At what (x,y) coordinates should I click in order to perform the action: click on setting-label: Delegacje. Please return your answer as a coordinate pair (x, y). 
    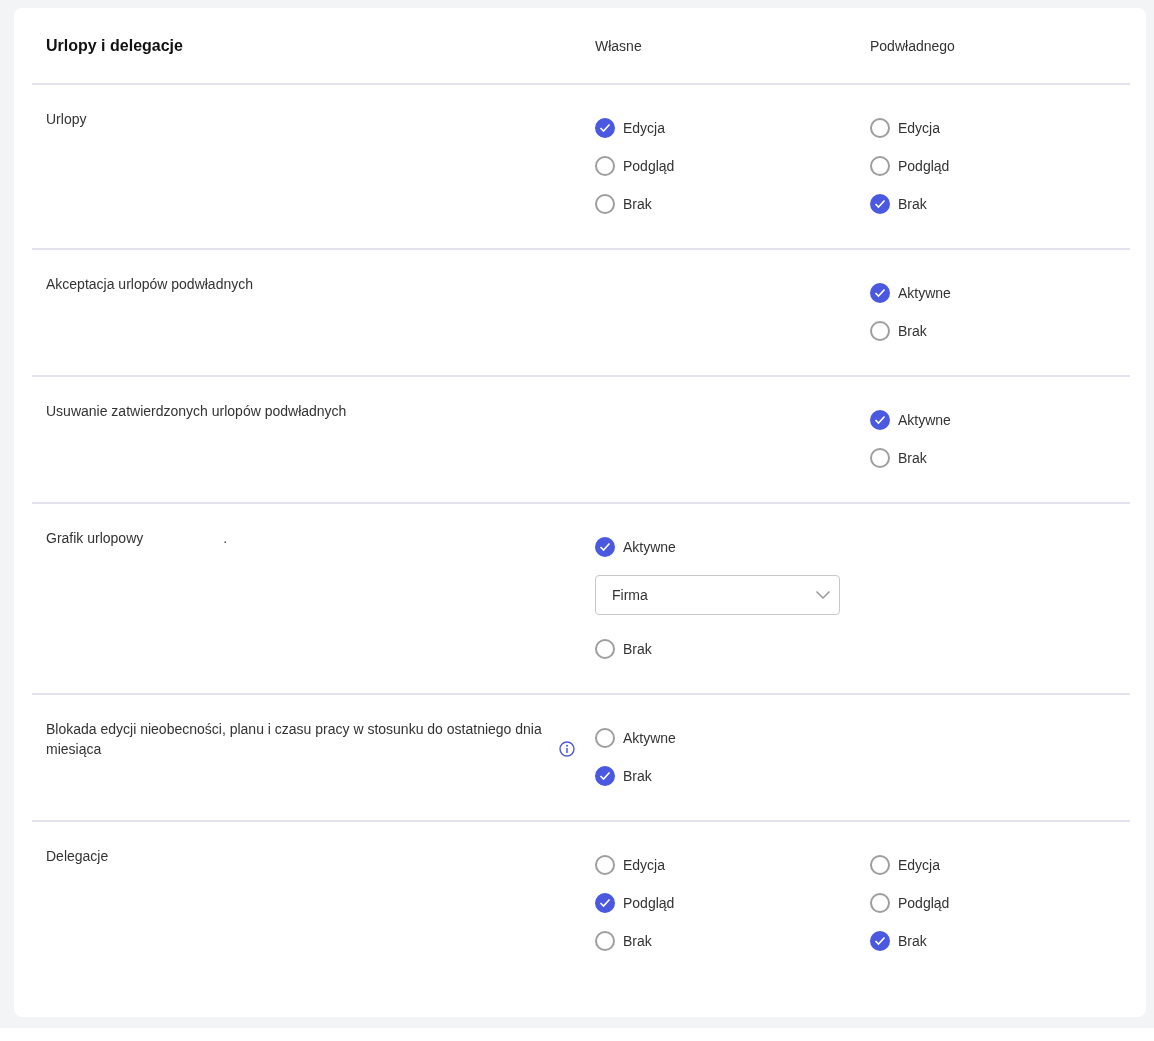
    Looking at the image, I should click on (77, 856).